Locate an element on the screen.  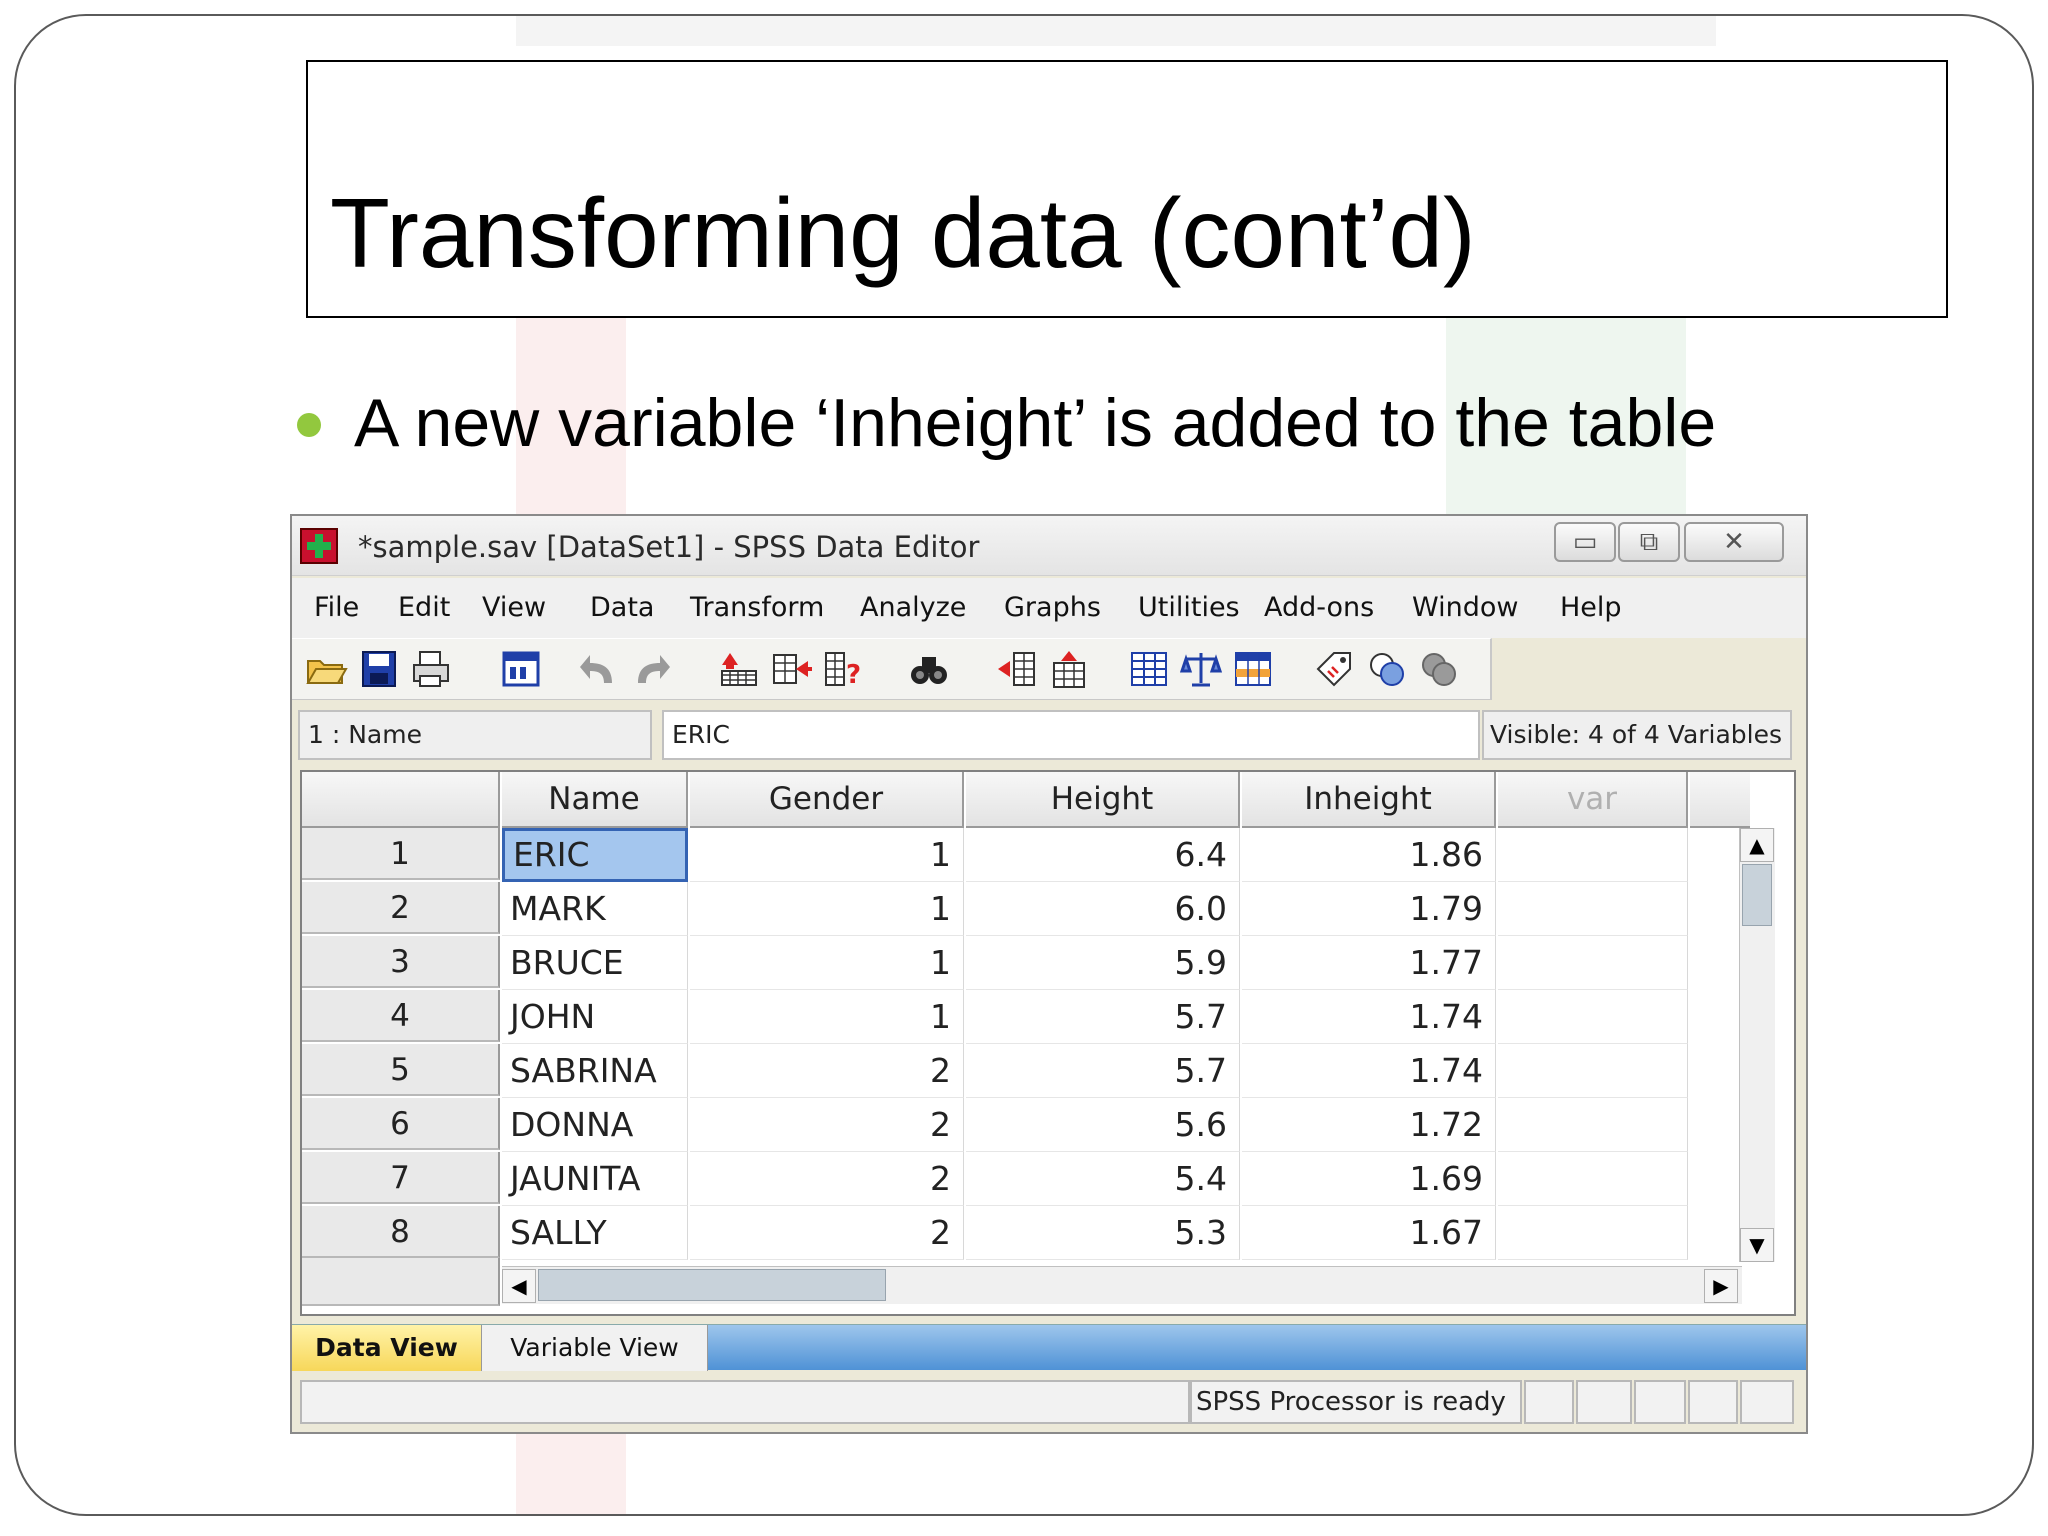
minimize-button: ▭ is located at coordinates (1585, 542).